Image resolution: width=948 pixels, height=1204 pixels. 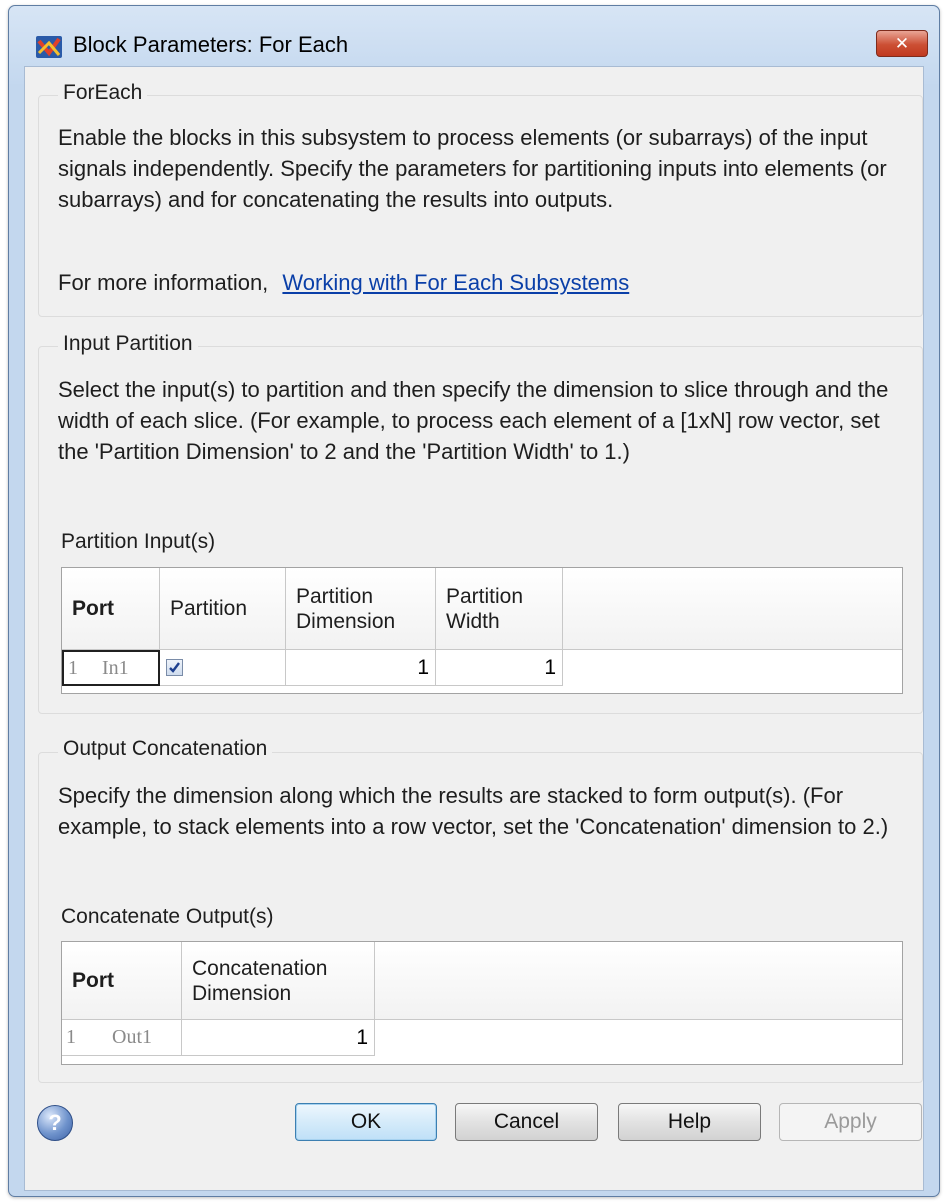 I want to click on close-icon: ✕, so click(x=902, y=43).